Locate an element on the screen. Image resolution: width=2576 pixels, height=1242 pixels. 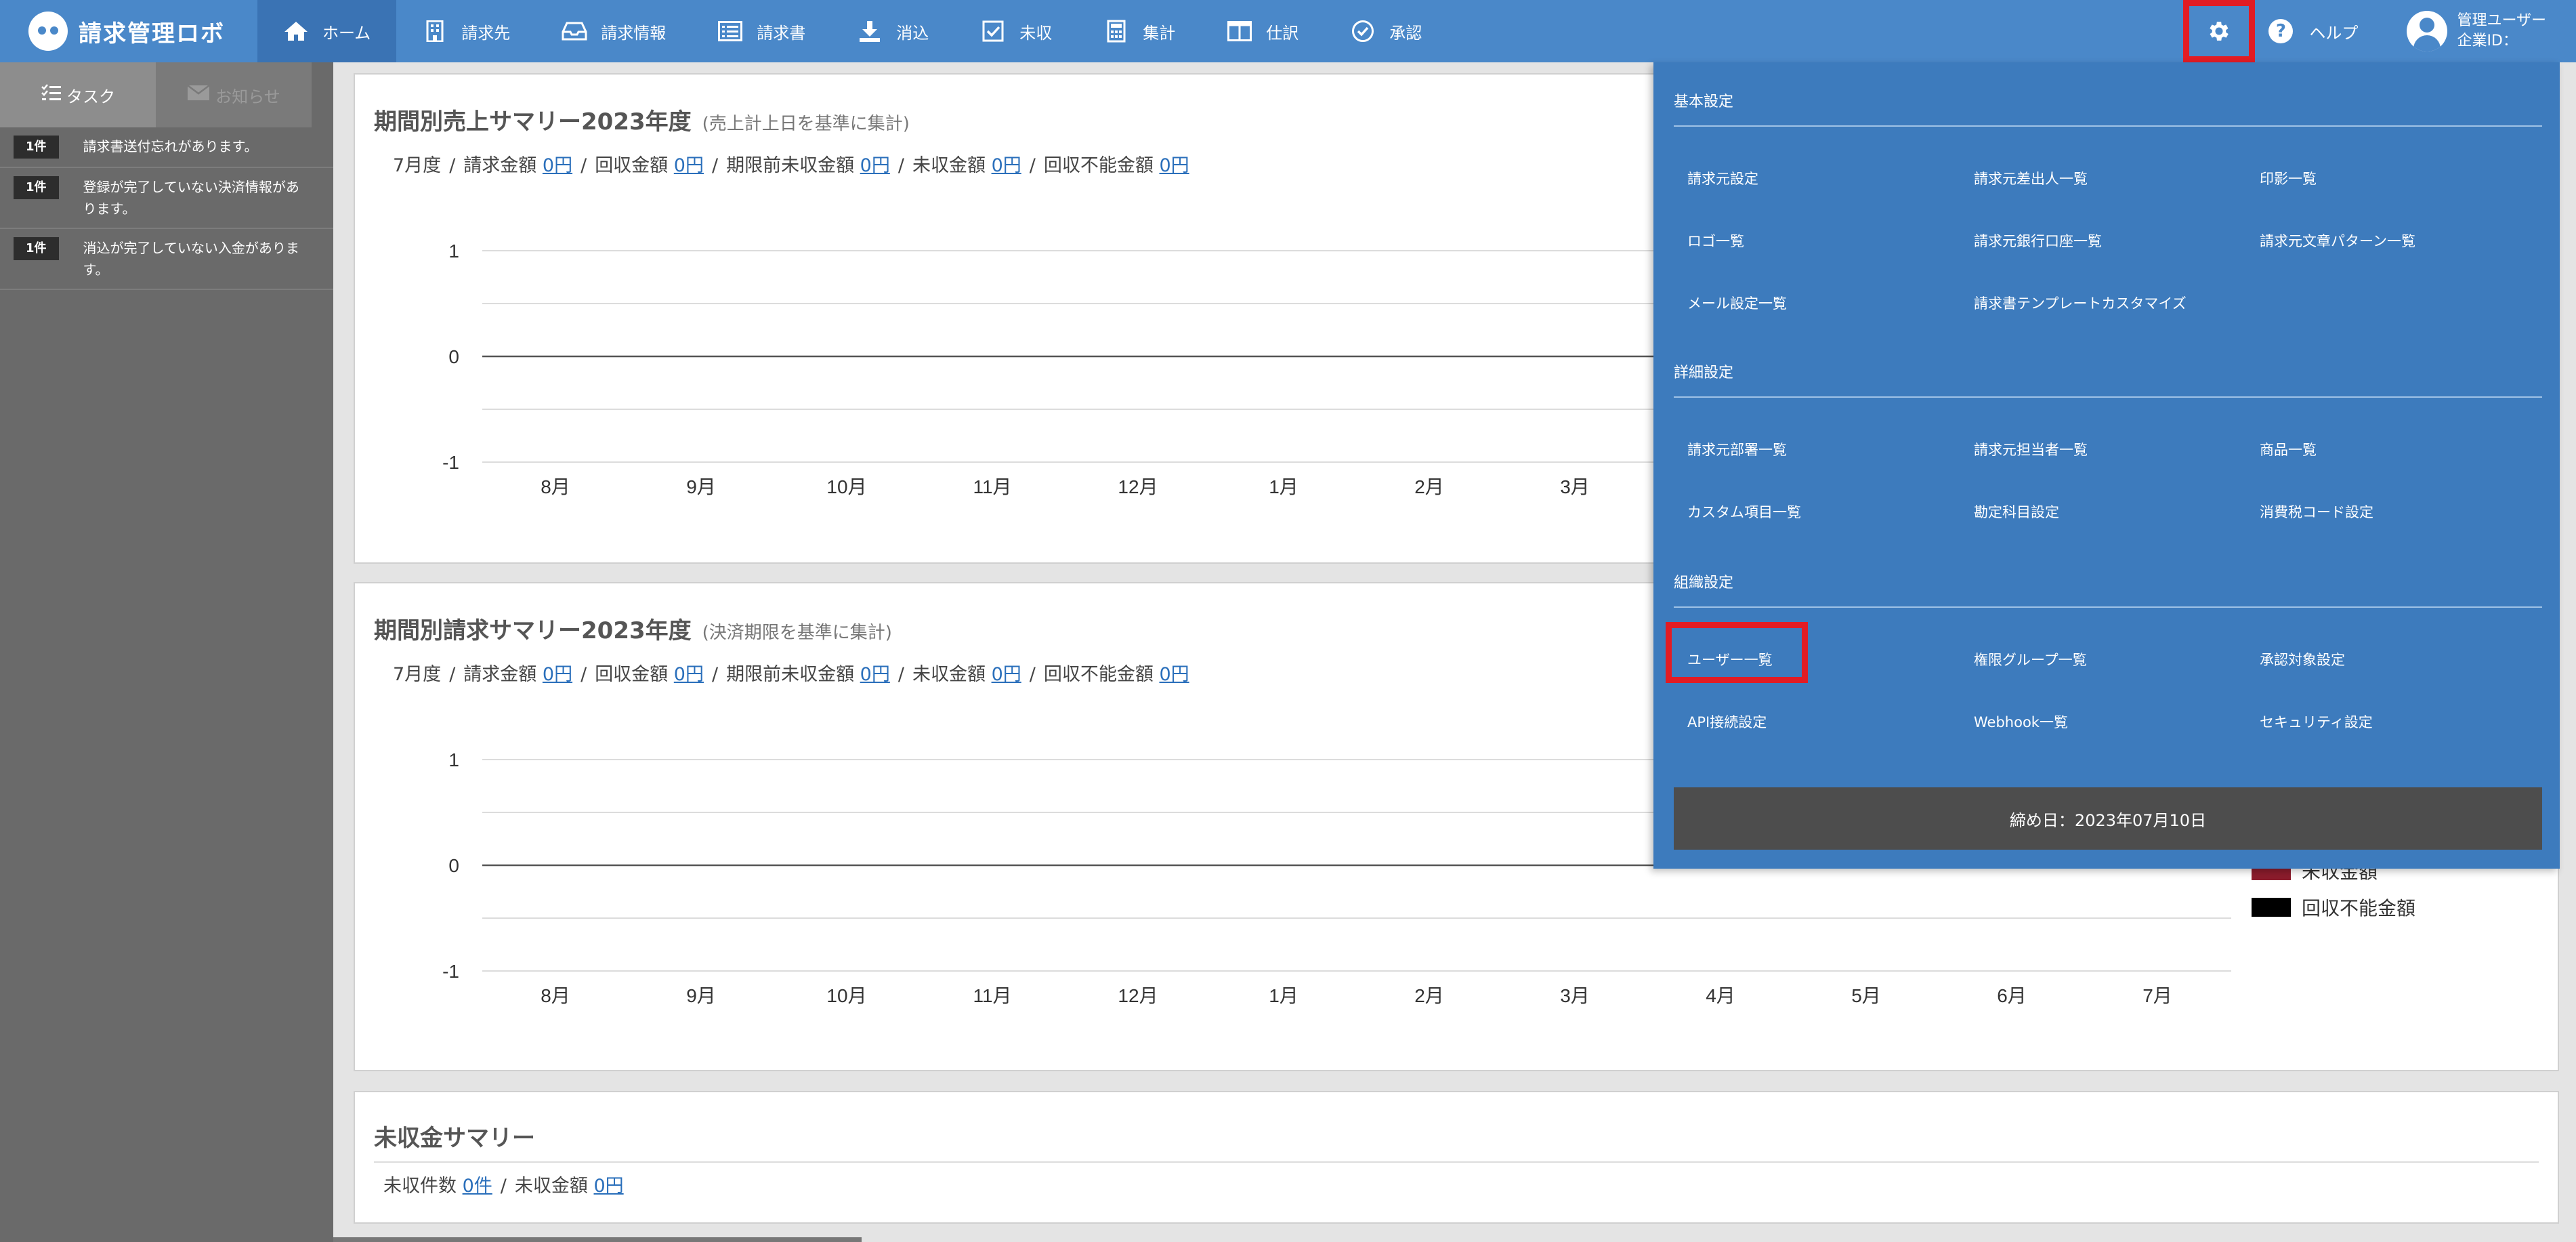
columns-icon is located at coordinates (1239, 31).